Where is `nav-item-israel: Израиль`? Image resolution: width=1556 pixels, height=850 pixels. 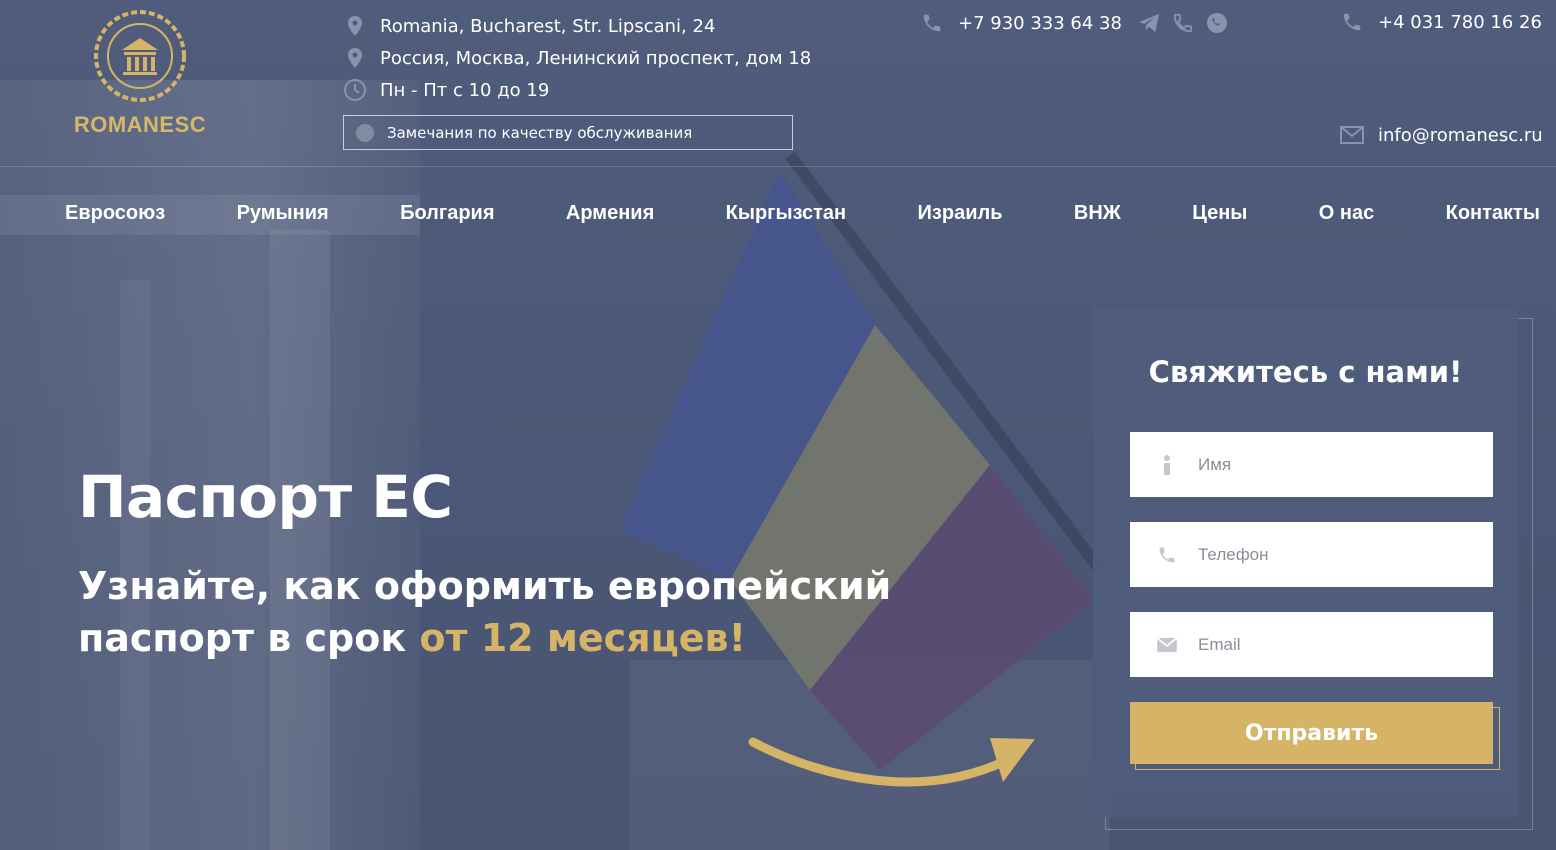
nav-item-israel: Израиль is located at coordinates (960, 213).